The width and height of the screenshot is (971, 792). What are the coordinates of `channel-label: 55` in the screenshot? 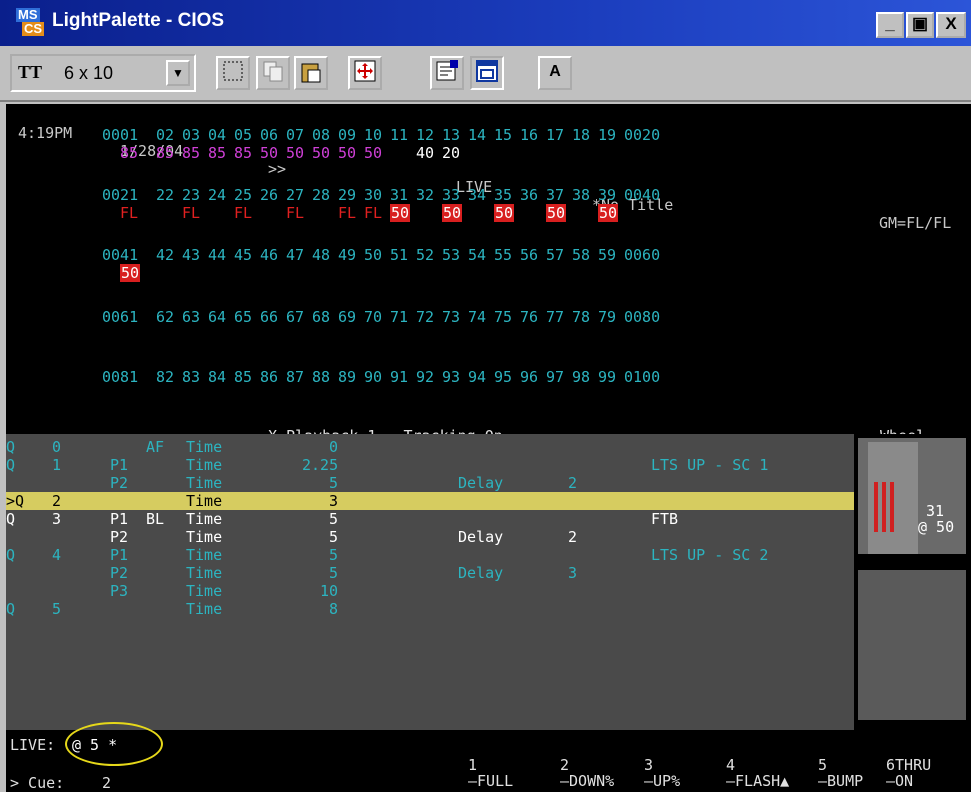 It's located at (503, 255).